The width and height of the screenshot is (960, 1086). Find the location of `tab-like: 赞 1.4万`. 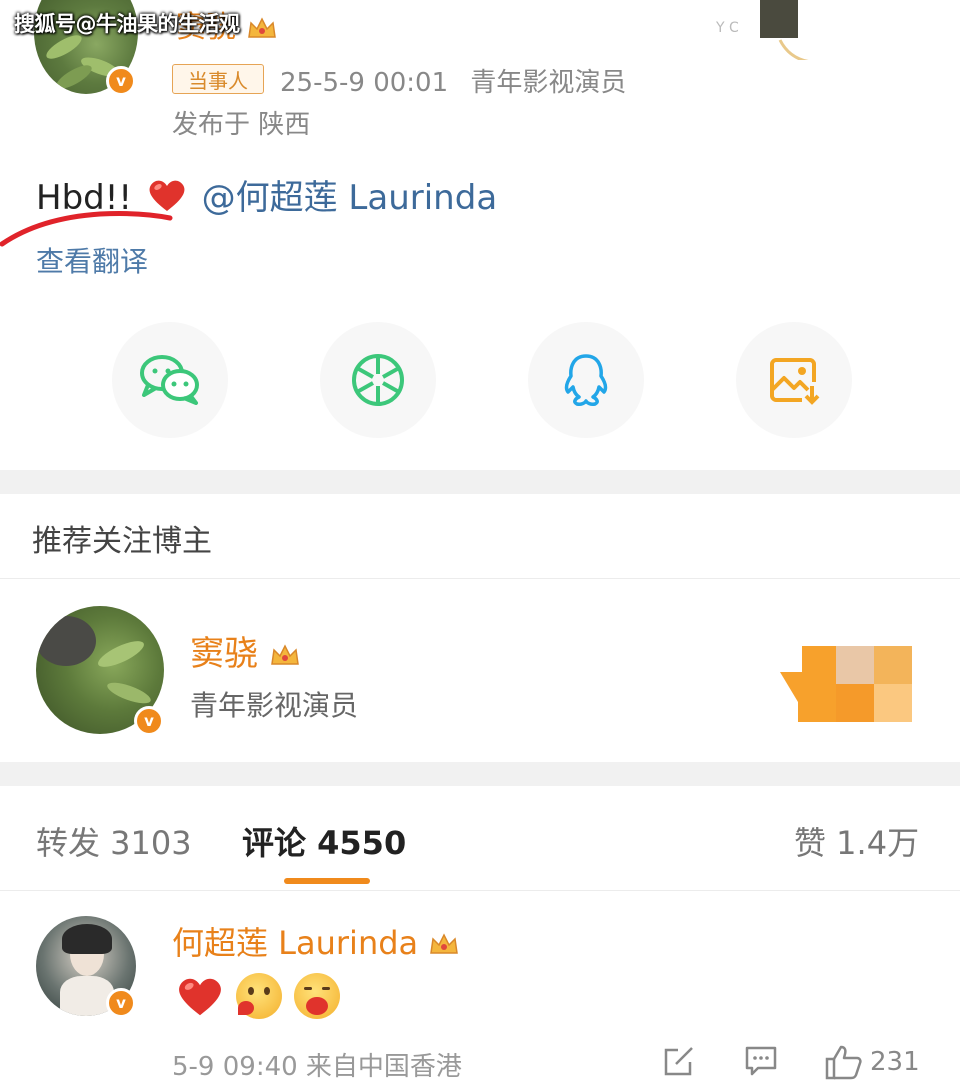

tab-like: 赞 1.4万 is located at coordinates (856, 841).